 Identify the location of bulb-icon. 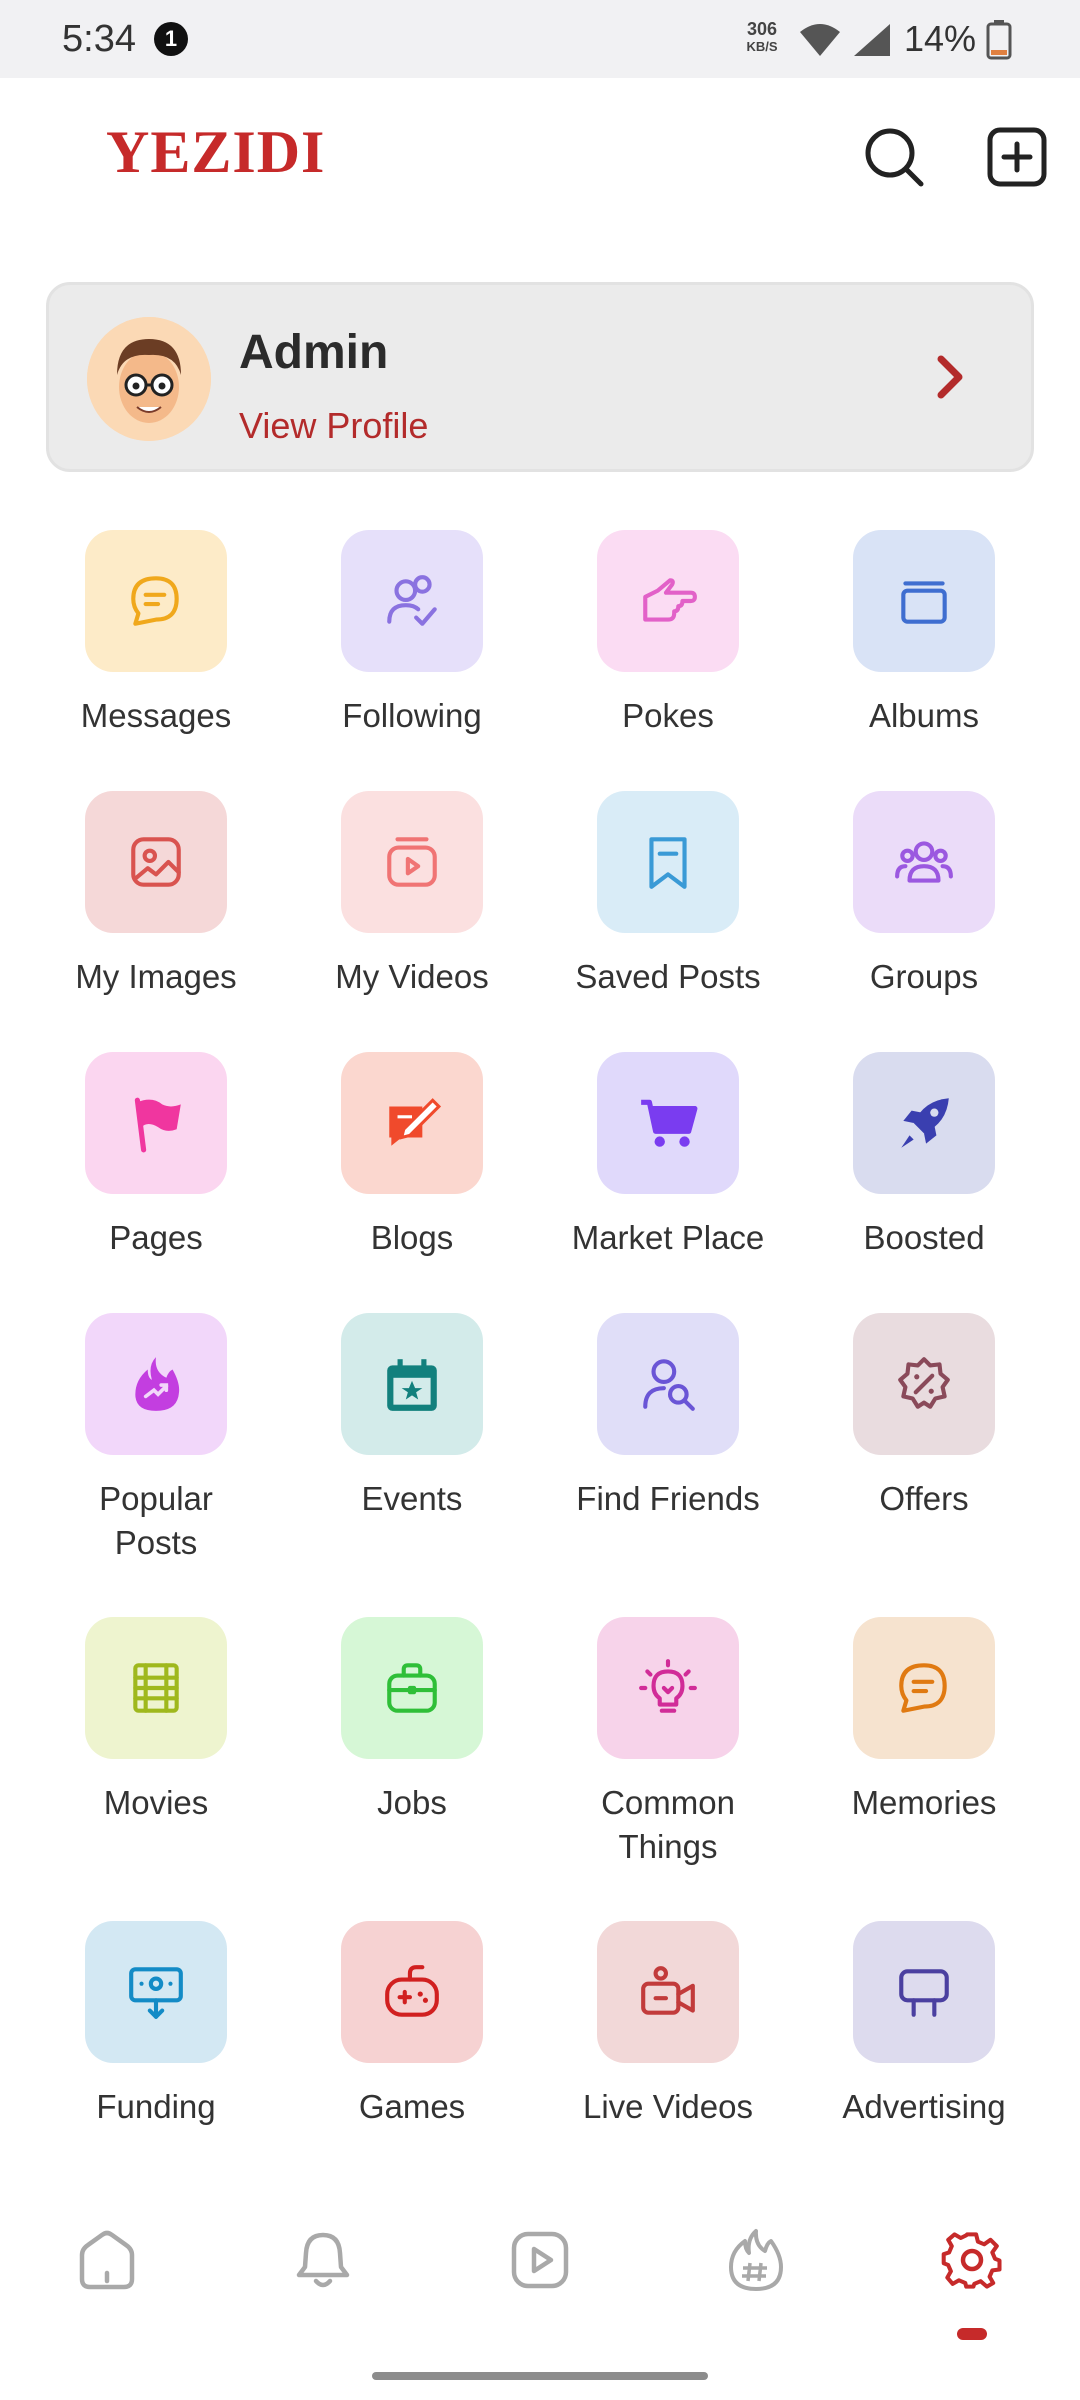
(668, 1686).